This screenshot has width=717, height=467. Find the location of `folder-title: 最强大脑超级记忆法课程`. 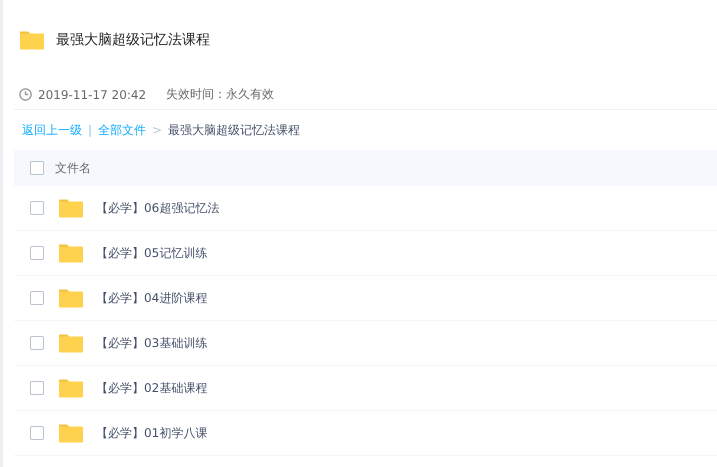

folder-title: 最强大脑超级记忆法课程 is located at coordinates (133, 40).